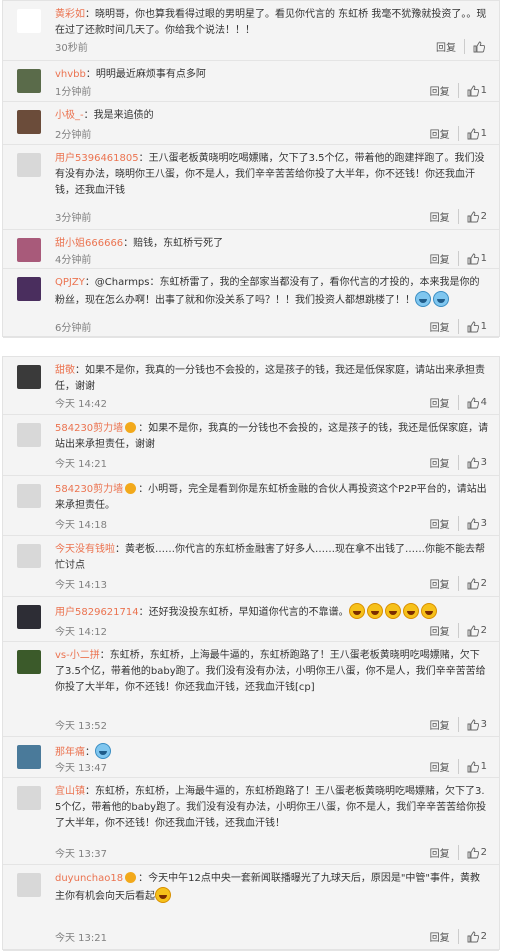  Describe the element at coordinates (81, 854) in the screenshot. I see `comment-time: 今天 13:37` at that location.